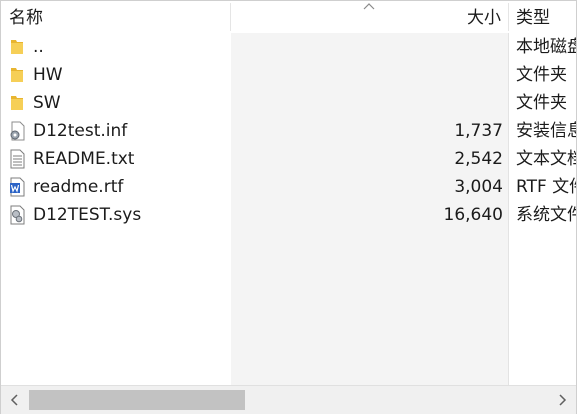 The height and width of the screenshot is (414, 577). I want to click on column-header-name: 名称, so click(26, 17).